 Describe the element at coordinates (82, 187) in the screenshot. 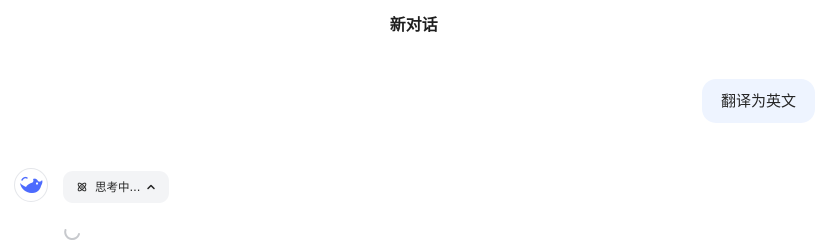

I see `atom-icon` at that location.